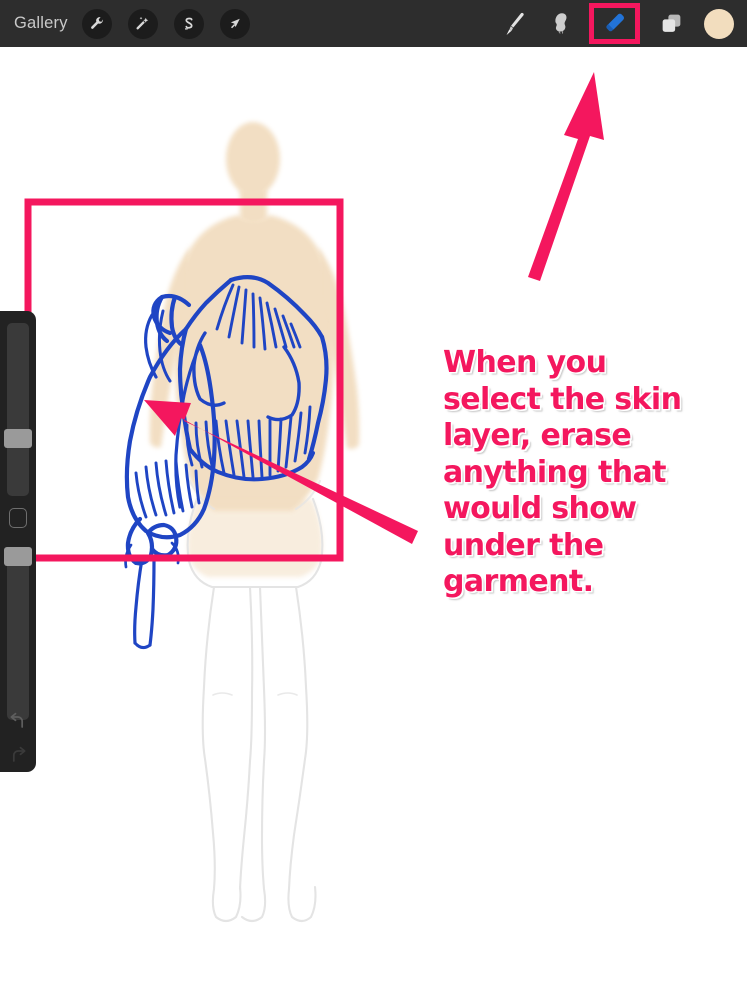 The height and width of the screenshot is (1000, 747). I want to click on transform-button, so click(234, 23).